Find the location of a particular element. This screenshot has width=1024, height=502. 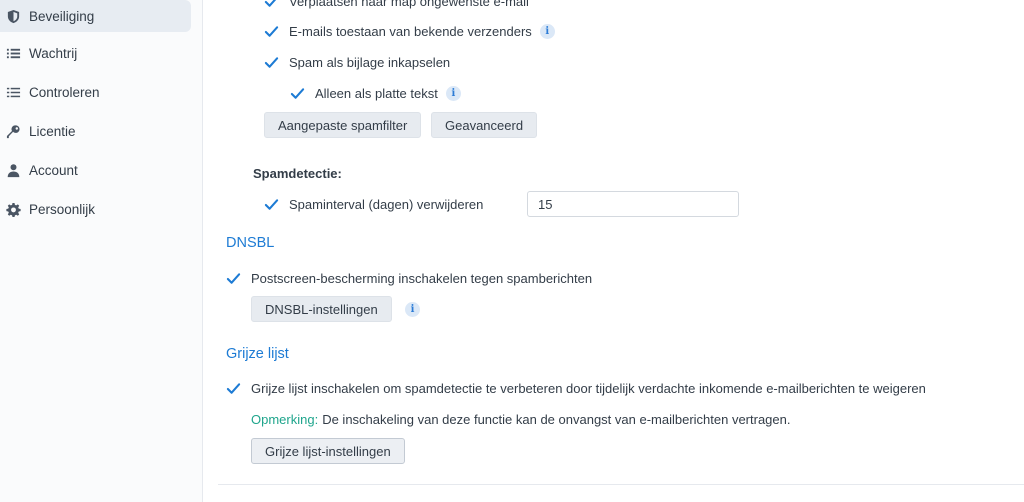

spam-interval-checkbox is located at coordinates (271, 204).